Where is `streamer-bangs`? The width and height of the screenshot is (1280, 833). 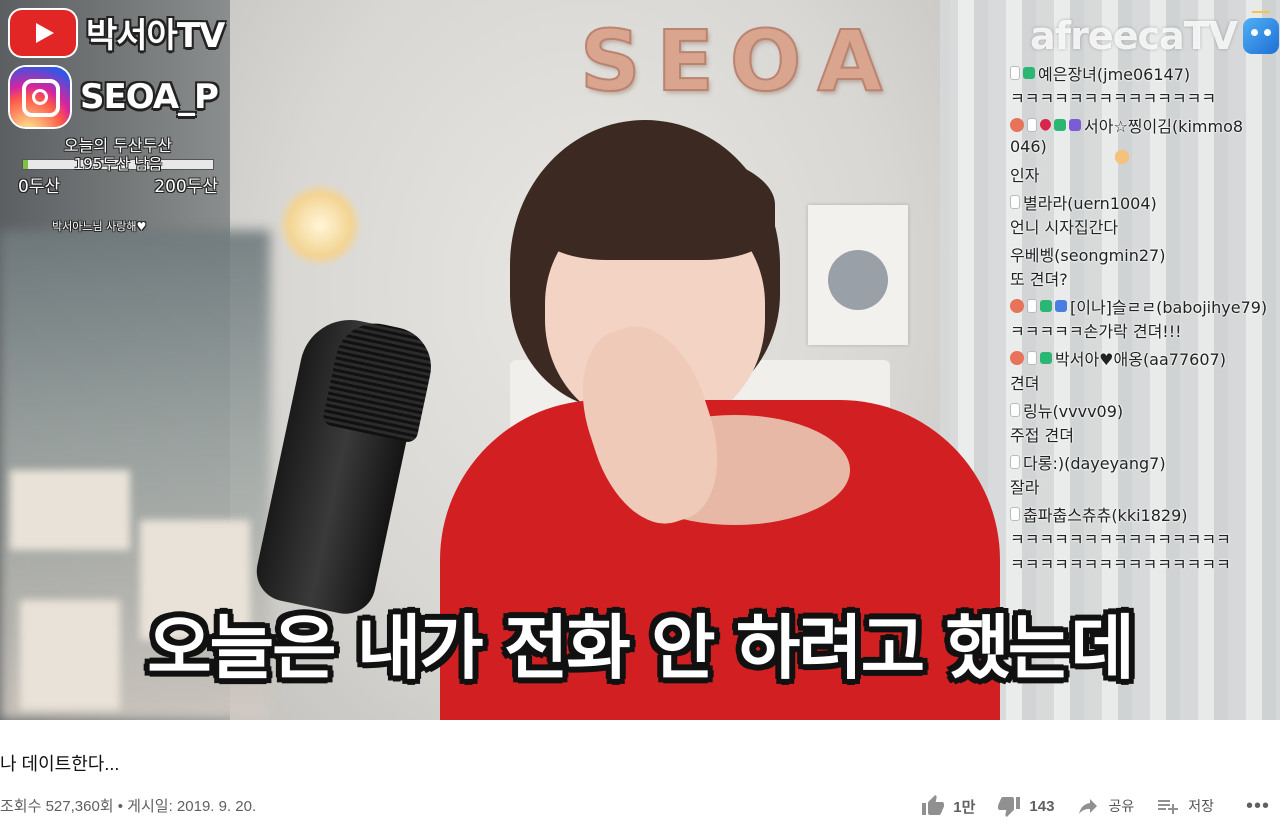 streamer-bangs is located at coordinates (655, 205).